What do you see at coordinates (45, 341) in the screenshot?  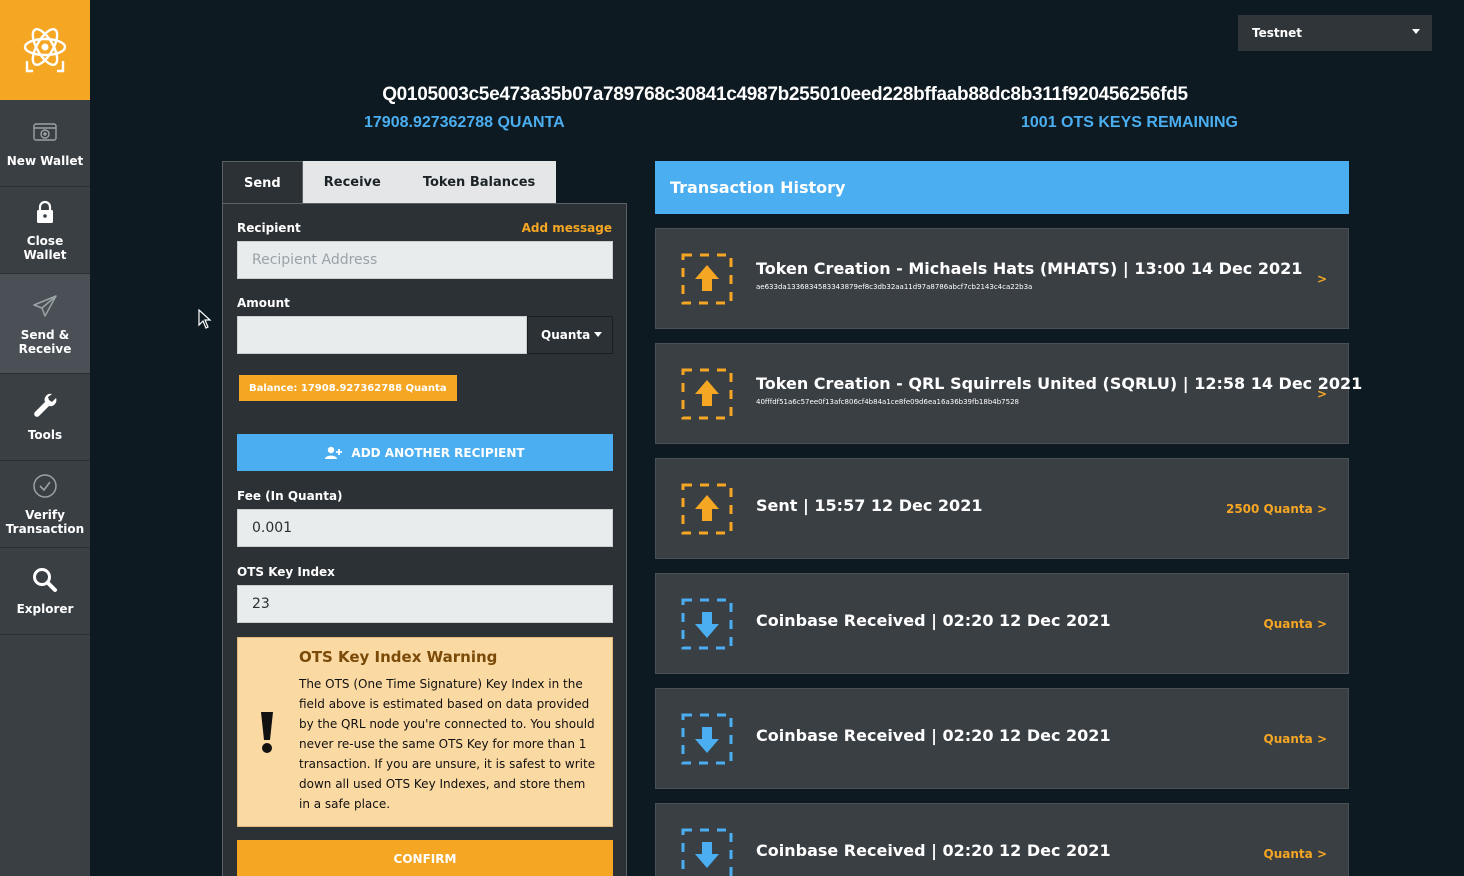 I see `sidebar-item-label: Send & Receive` at bounding box center [45, 341].